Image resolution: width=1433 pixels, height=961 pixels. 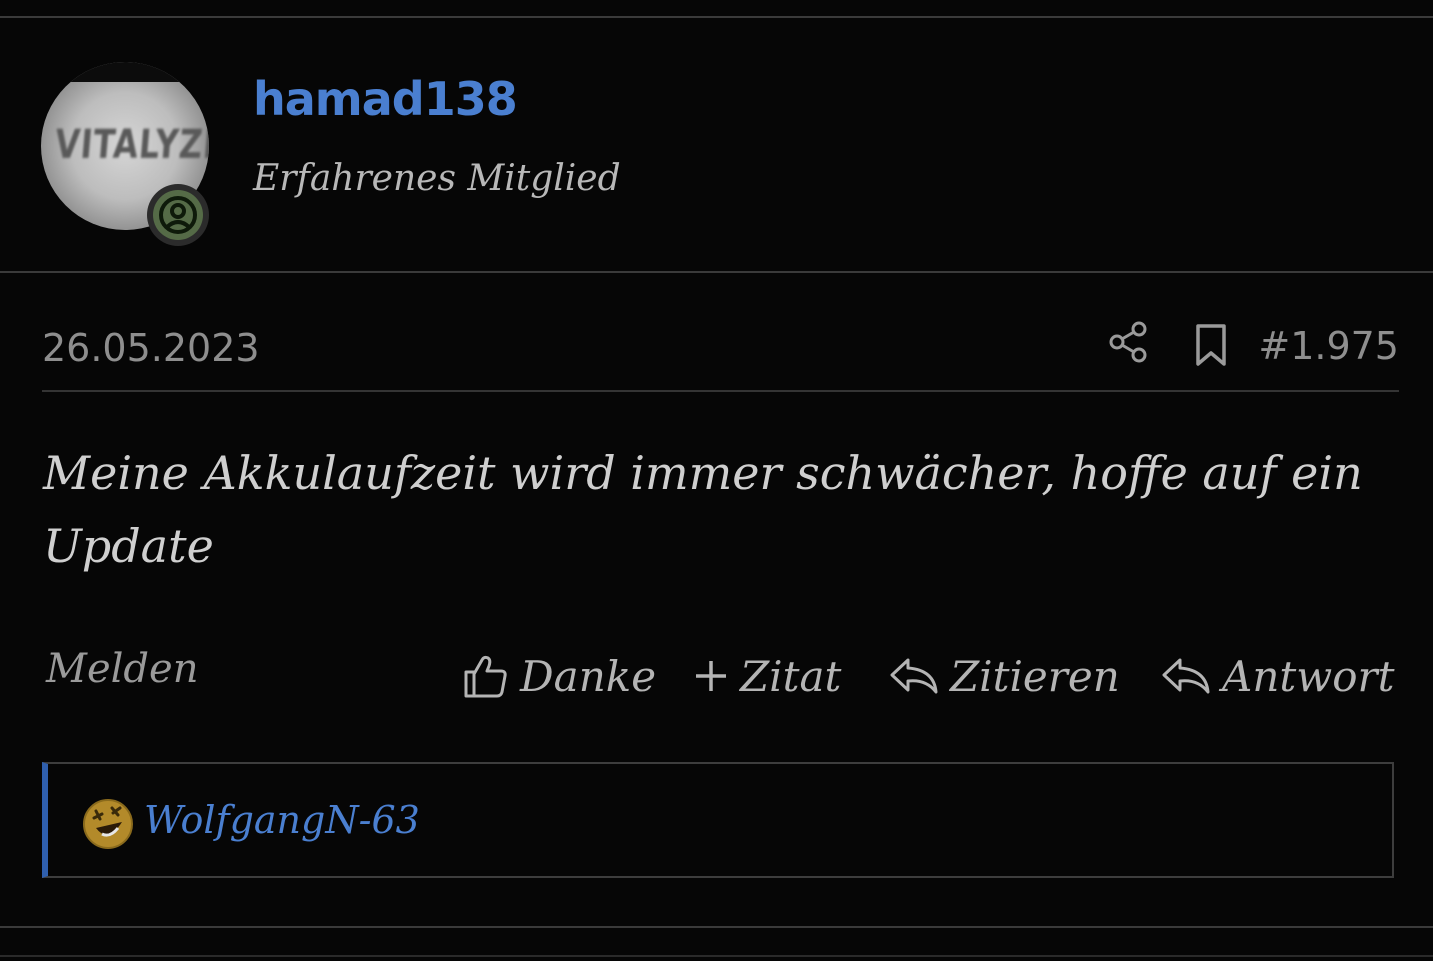 I want to click on multi-quote-label: Zitat, so click(x=791, y=676).